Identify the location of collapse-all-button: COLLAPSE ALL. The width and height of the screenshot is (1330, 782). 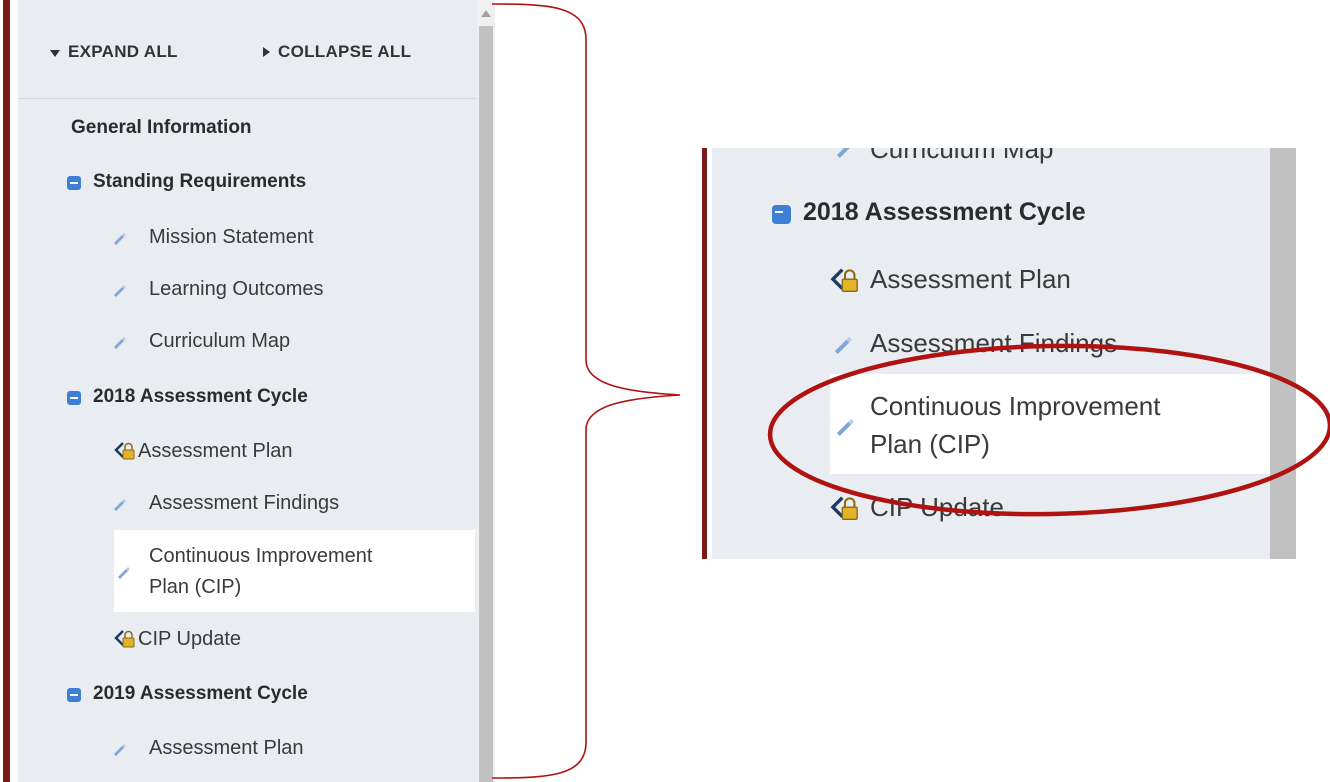
(344, 52).